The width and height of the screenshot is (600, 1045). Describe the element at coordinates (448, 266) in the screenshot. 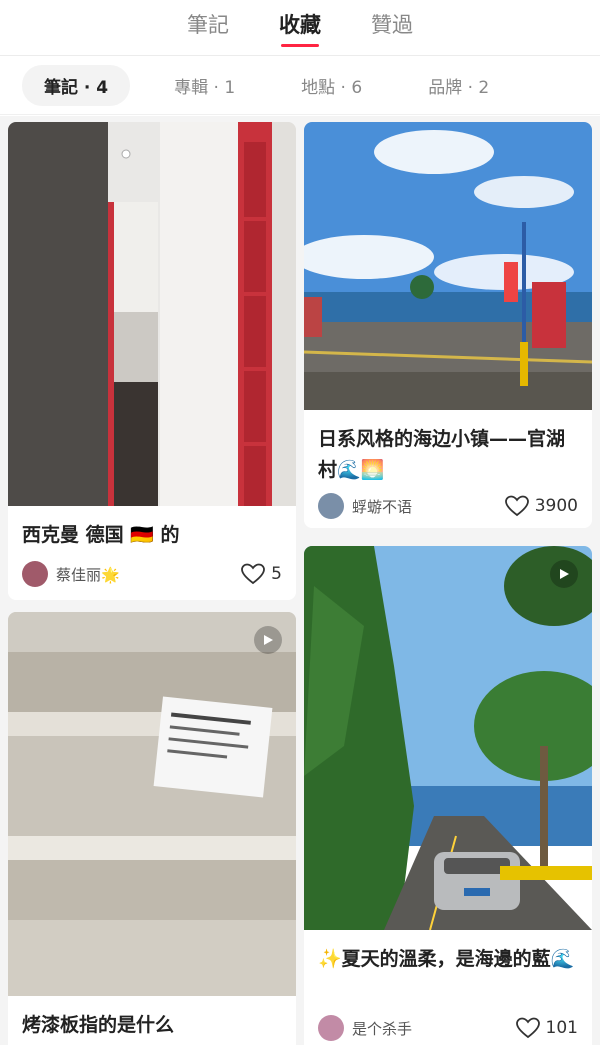

I see `note-cover-image` at that location.